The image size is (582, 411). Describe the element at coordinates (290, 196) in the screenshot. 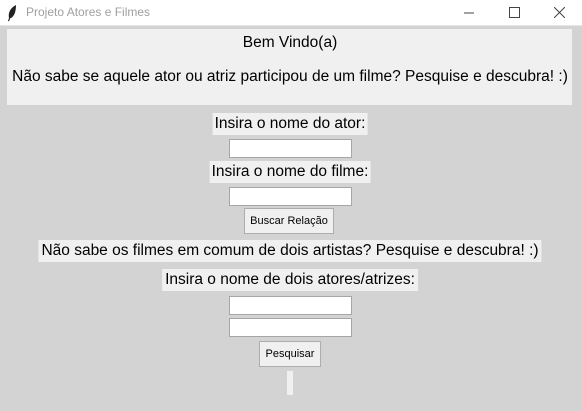

I see `movie-name-input` at that location.